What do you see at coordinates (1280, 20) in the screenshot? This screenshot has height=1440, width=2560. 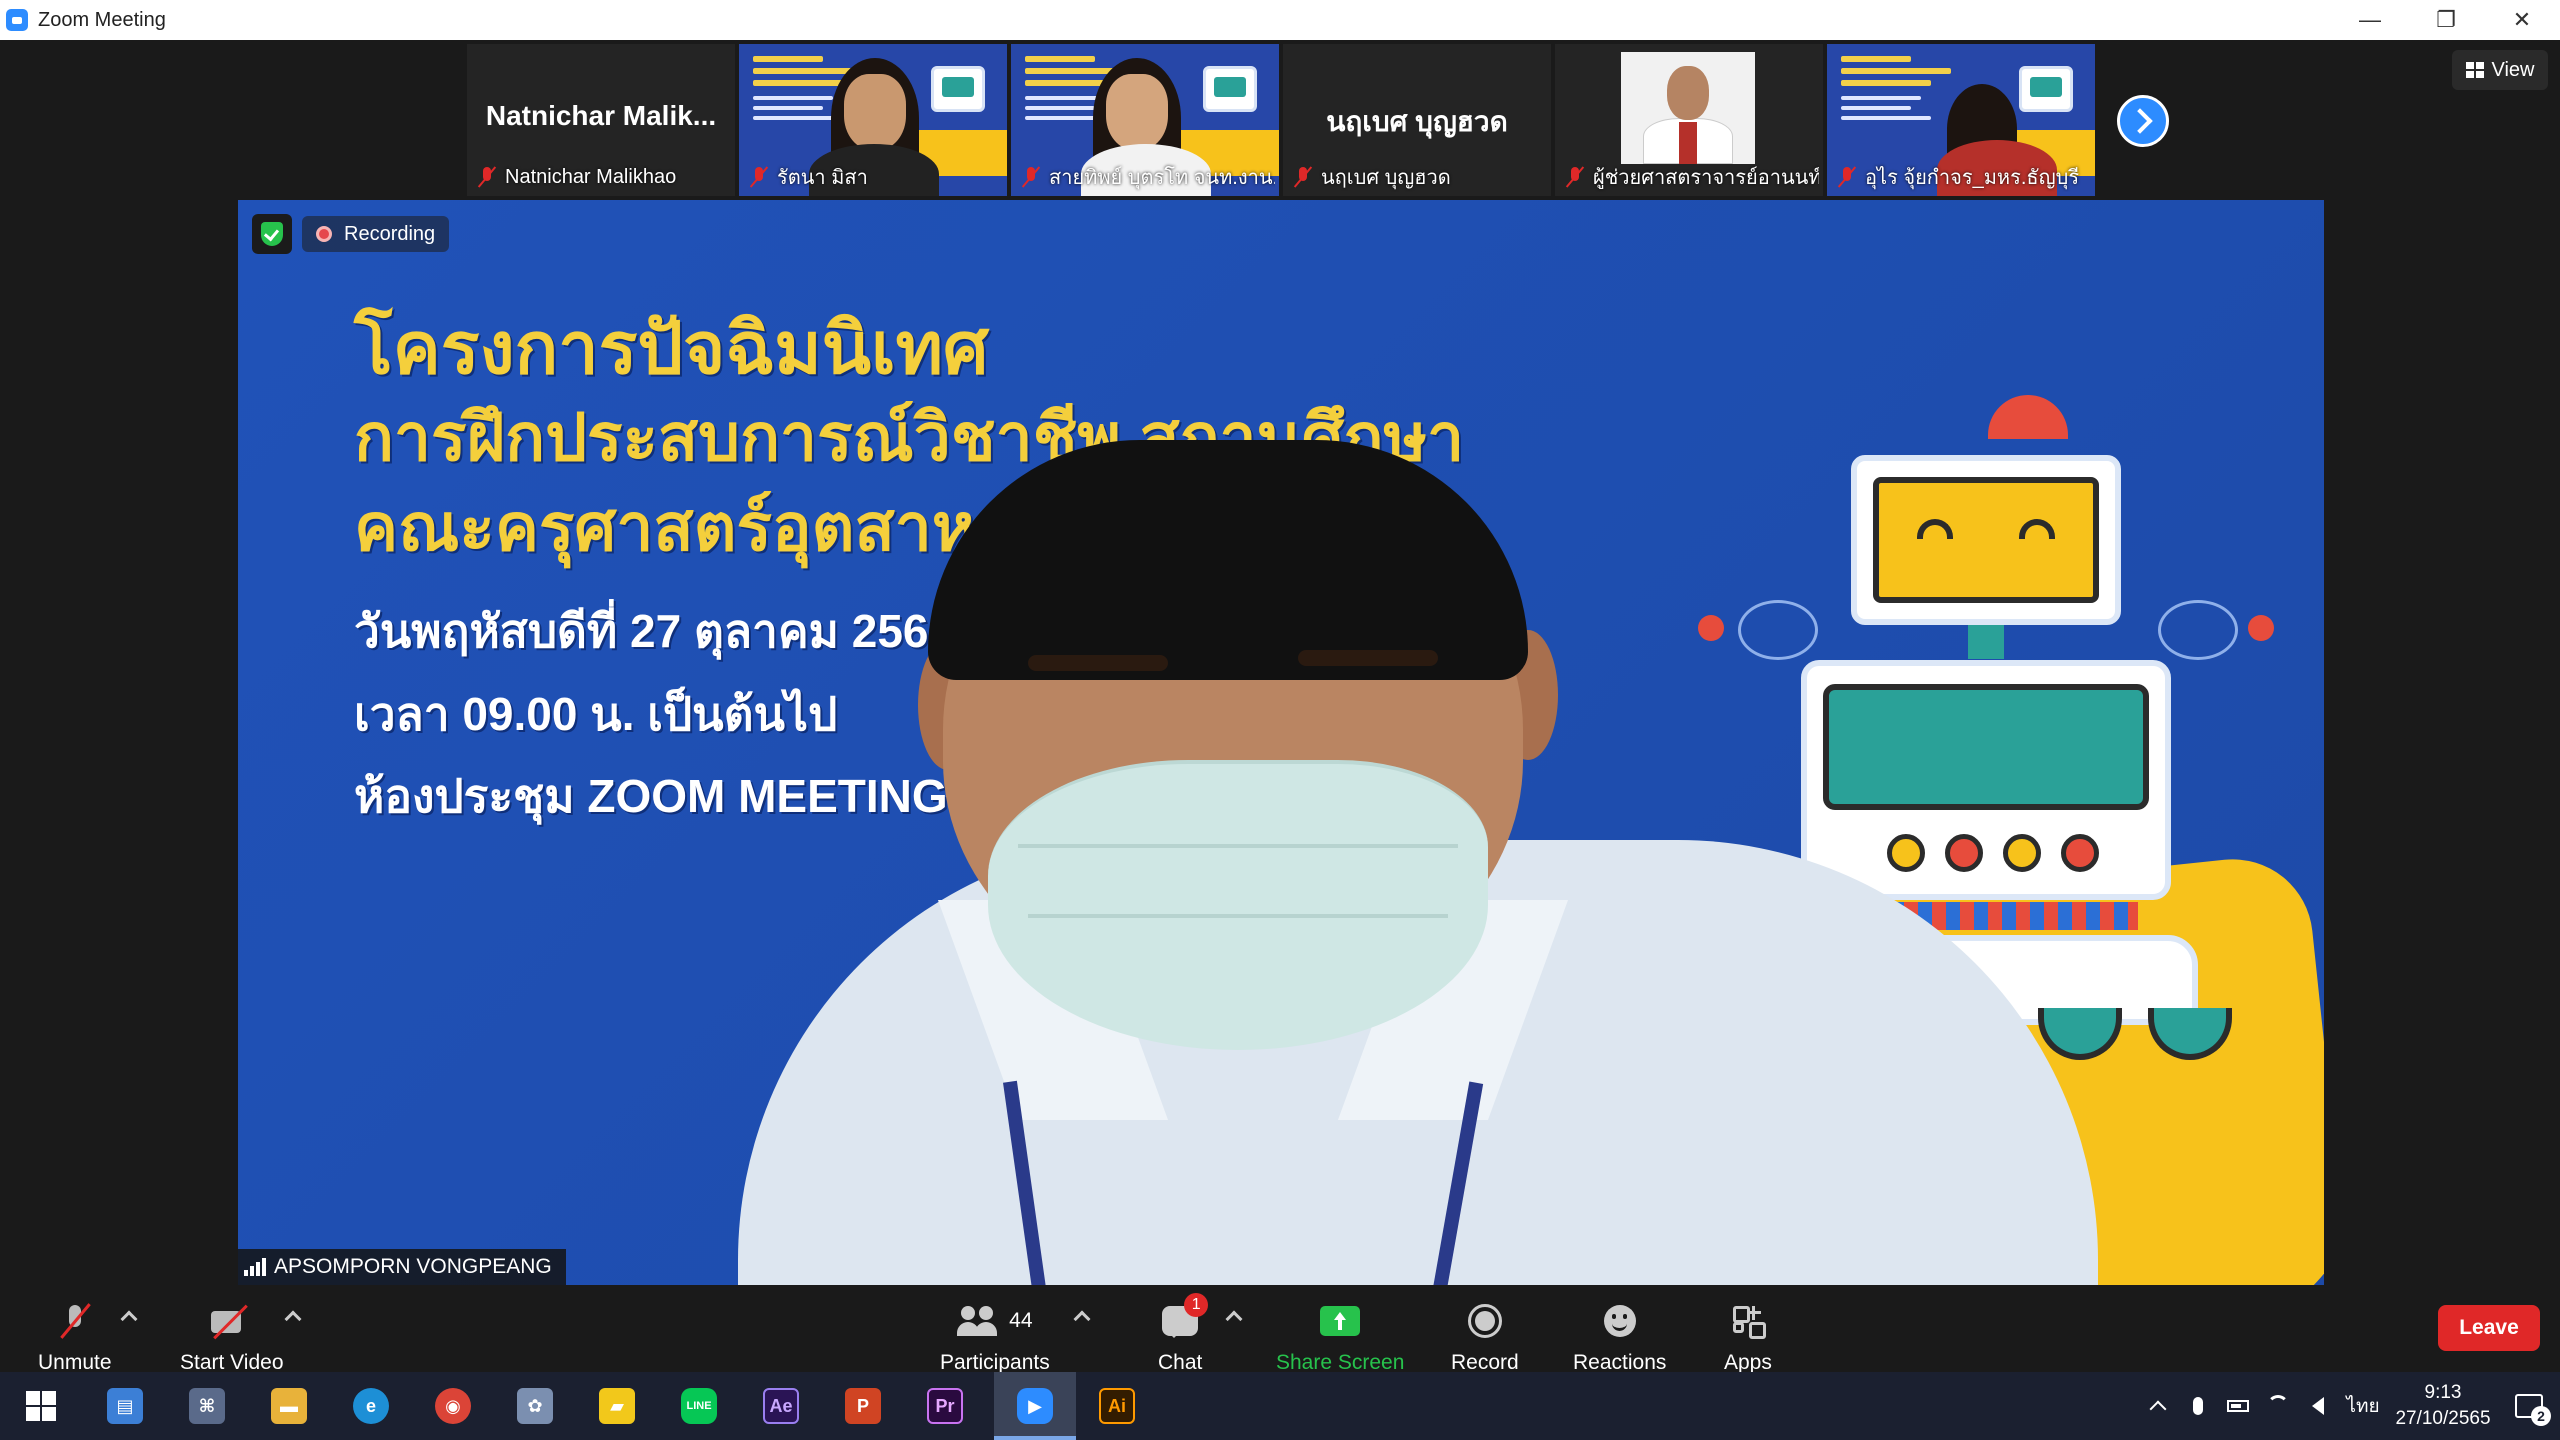 I see `window-titlebar: Zoom Meeting — ❐ ✕` at bounding box center [1280, 20].